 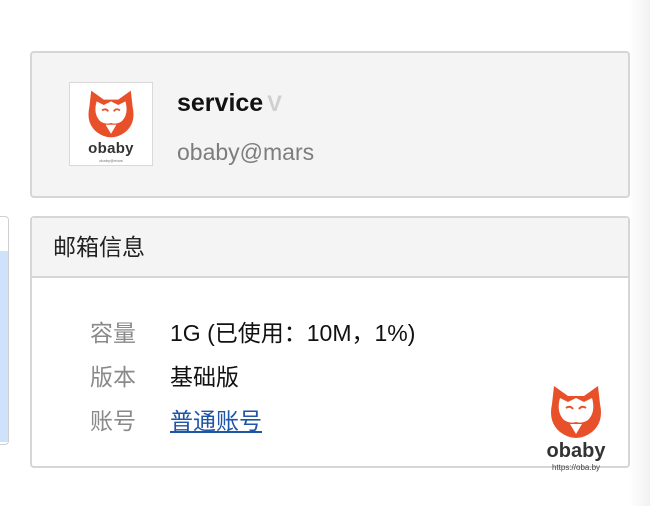 I want to click on watermark-brand: obaby, so click(x=576, y=451).